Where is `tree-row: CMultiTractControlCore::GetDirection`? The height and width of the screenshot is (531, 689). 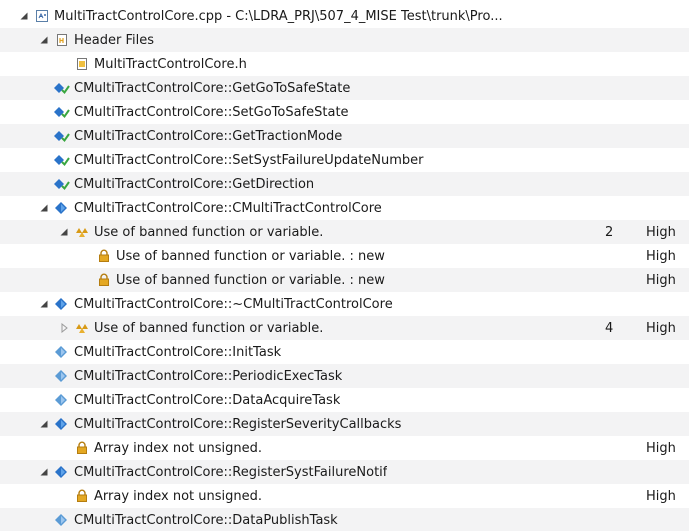
tree-row: CMultiTractControlCore::GetDirection is located at coordinates (344, 184).